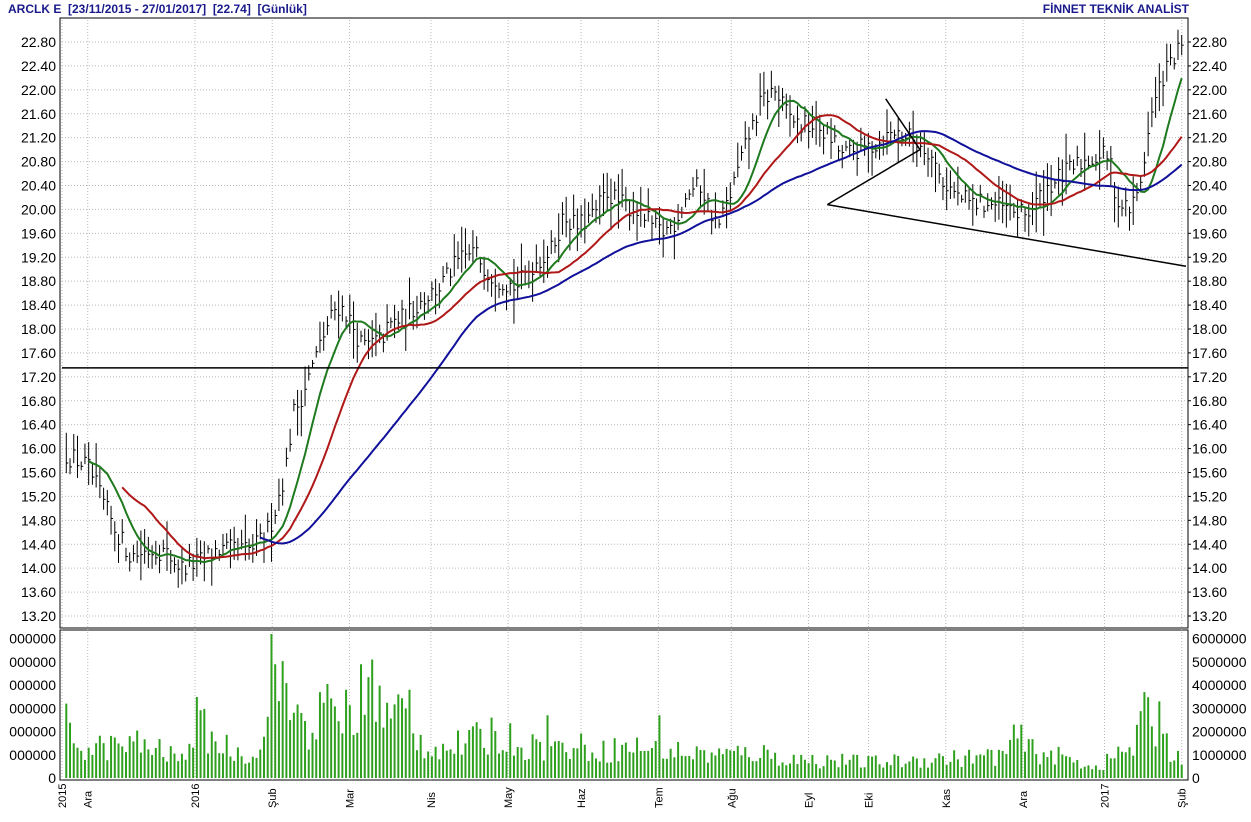 This screenshot has width=1251, height=822. What do you see at coordinates (38, 186) in the screenshot?
I see `price-tick-label-left: 20.40` at bounding box center [38, 186].